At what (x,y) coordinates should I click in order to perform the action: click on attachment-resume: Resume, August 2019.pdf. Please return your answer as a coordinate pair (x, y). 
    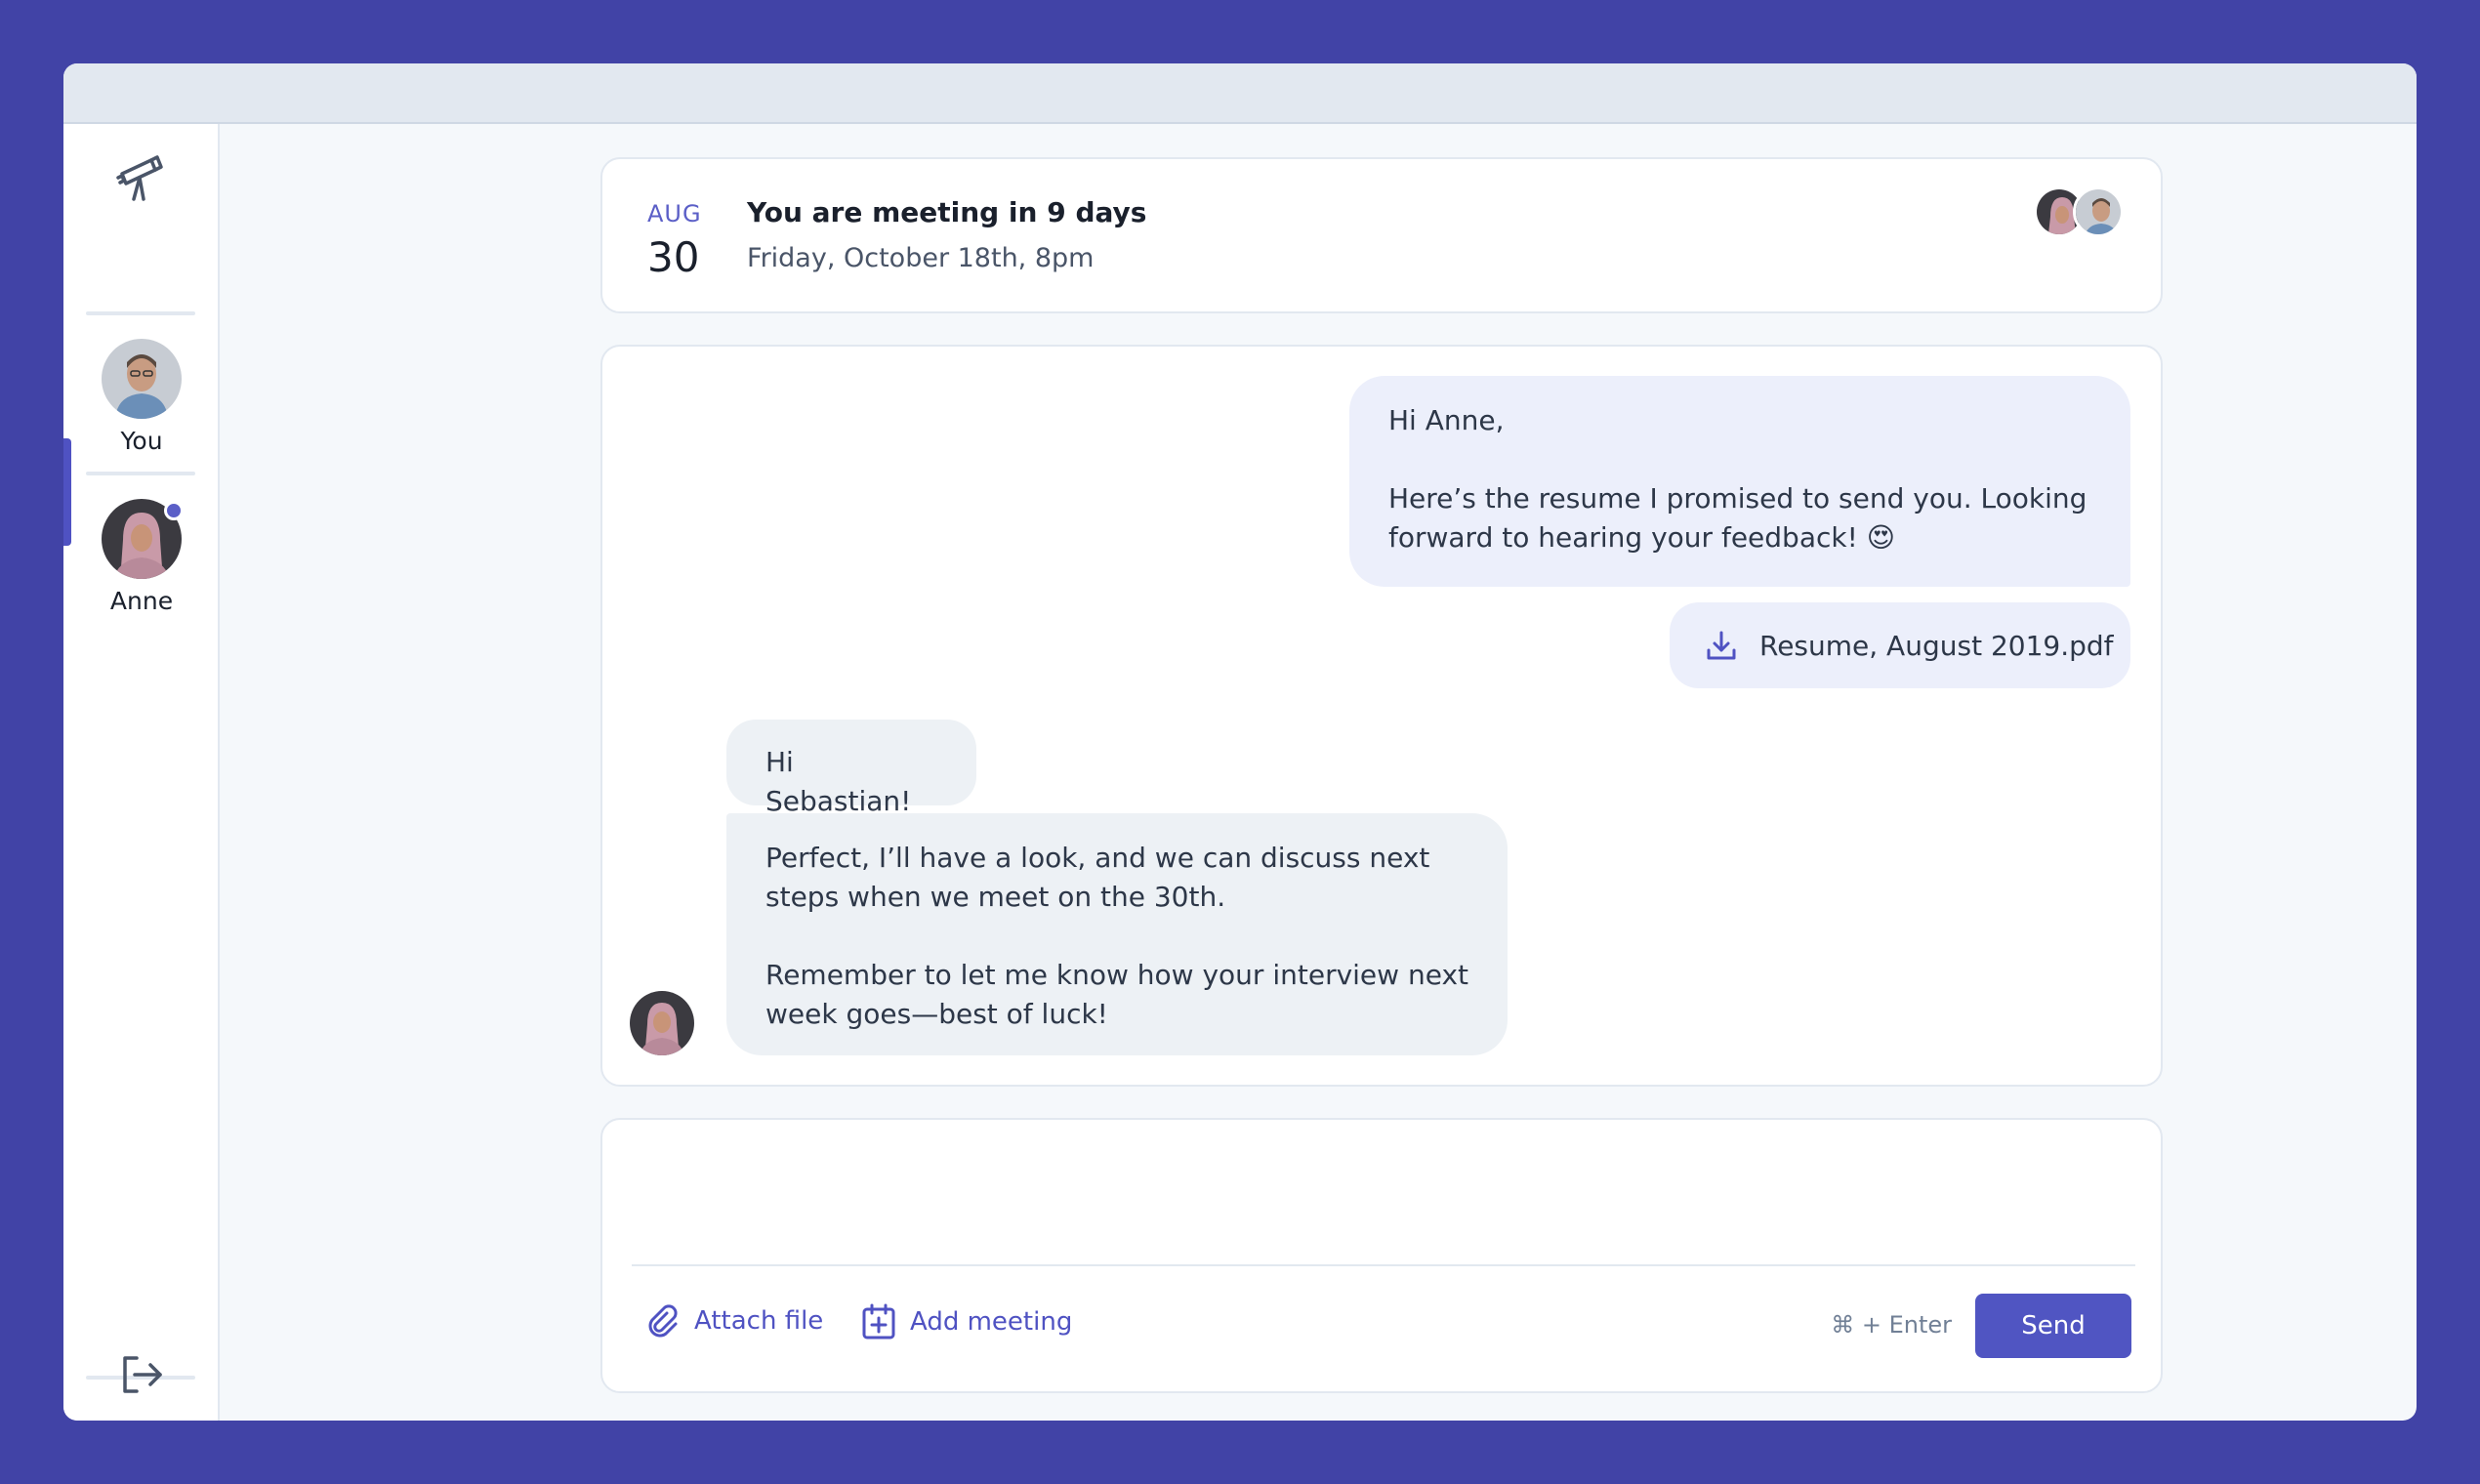
    Looking at the image, I should click on (1900, 645).